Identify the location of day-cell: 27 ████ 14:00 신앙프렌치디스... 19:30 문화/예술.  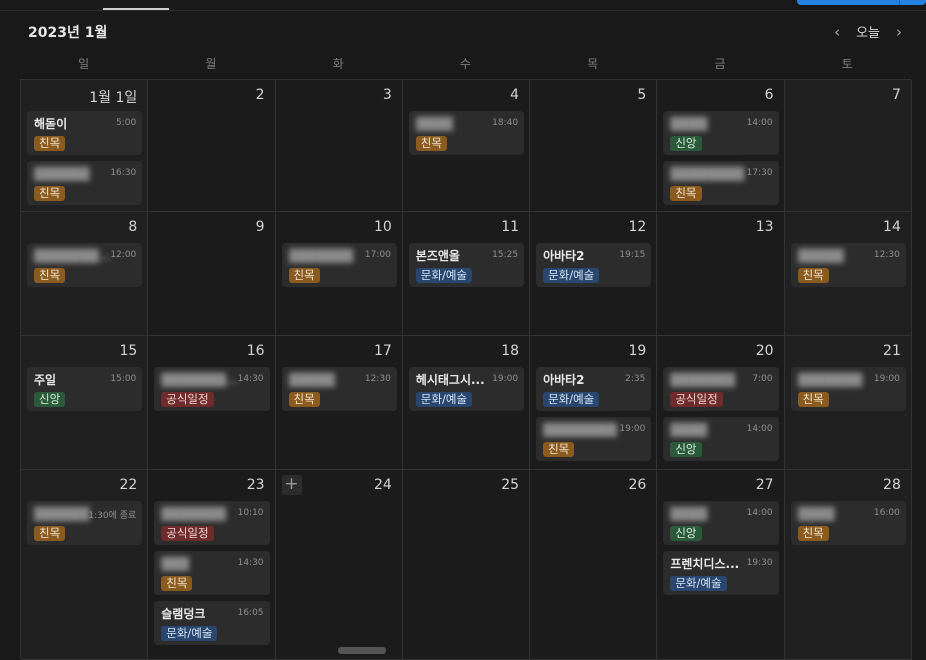
(721, 565).